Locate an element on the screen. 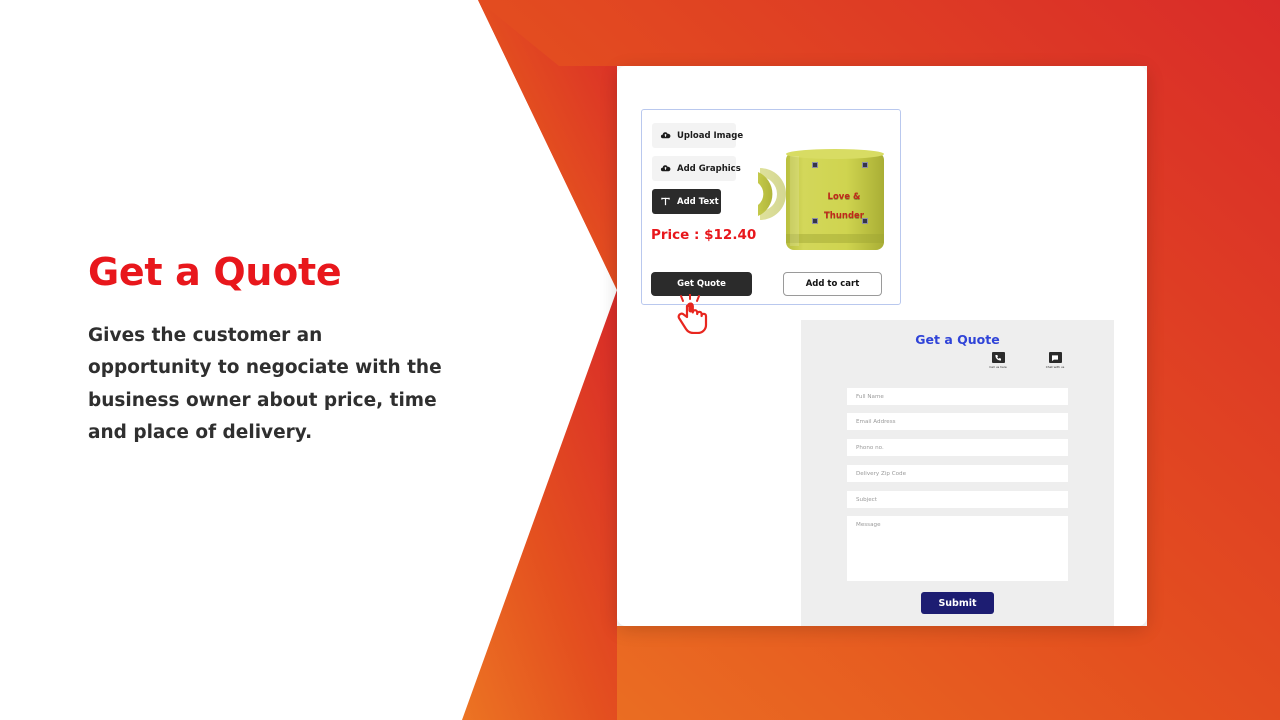  text-tool-icon is located at coordinates (665, 201).